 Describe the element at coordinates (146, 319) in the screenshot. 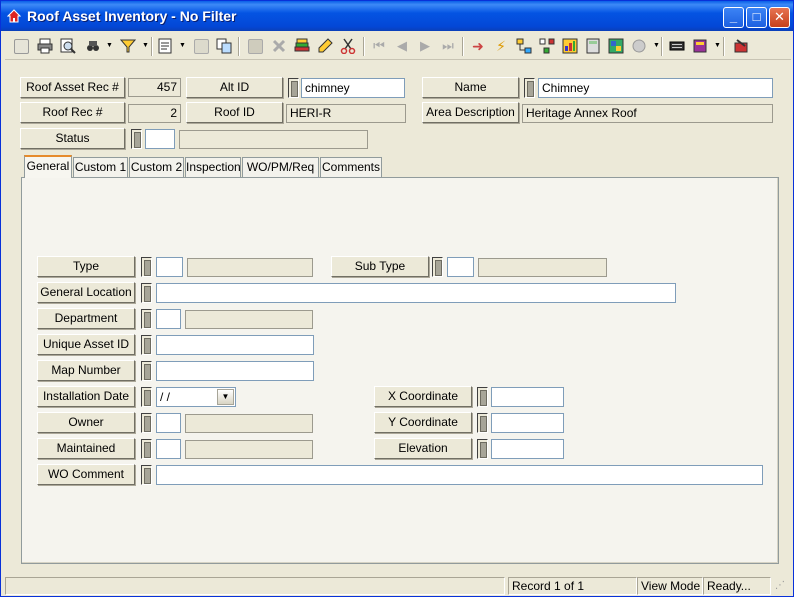

I see `department-indicator` at that location.